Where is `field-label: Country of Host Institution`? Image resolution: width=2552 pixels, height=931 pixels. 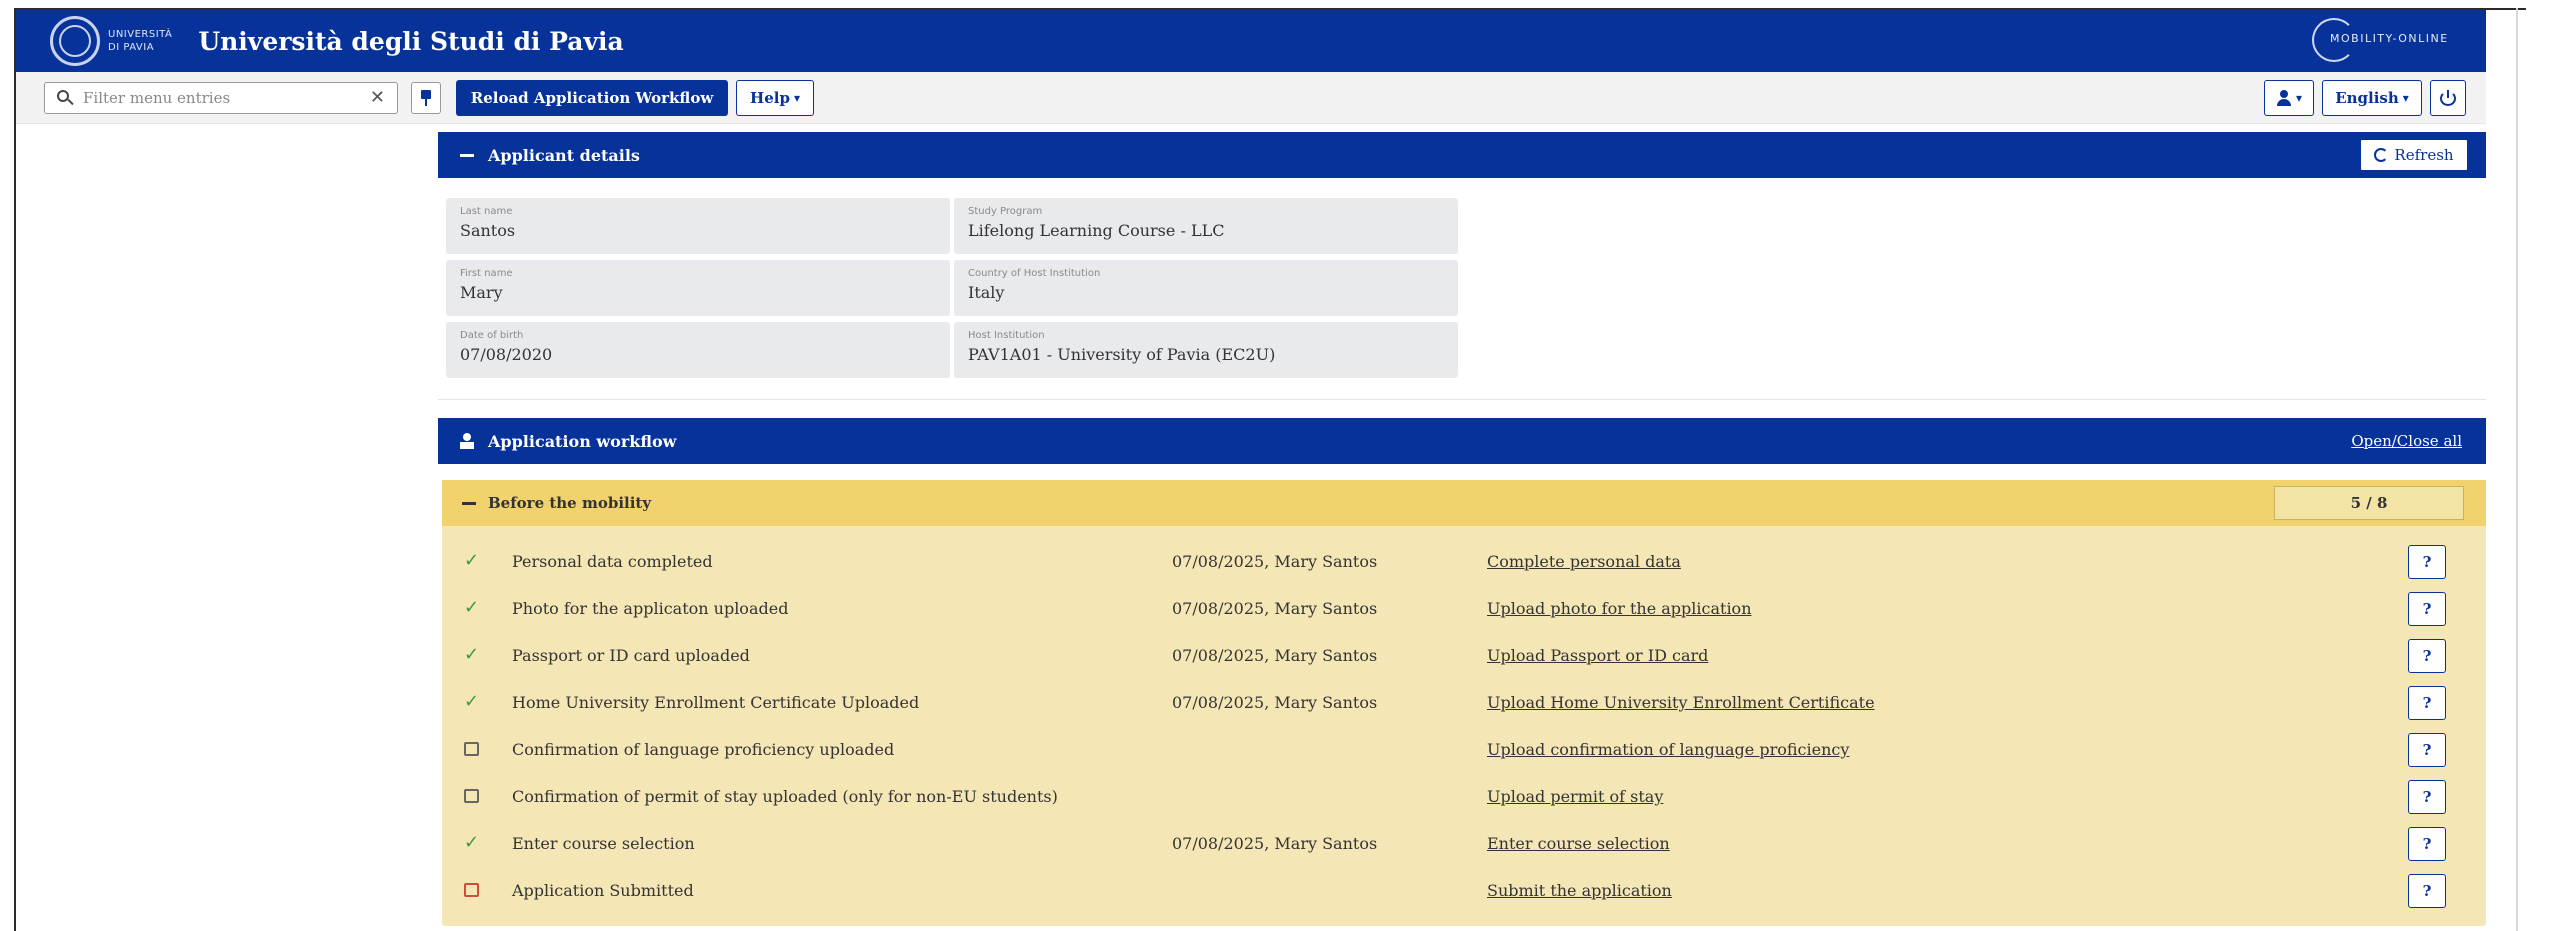
field-label: Country of Host Institution is located at coordinates (1034, 273).